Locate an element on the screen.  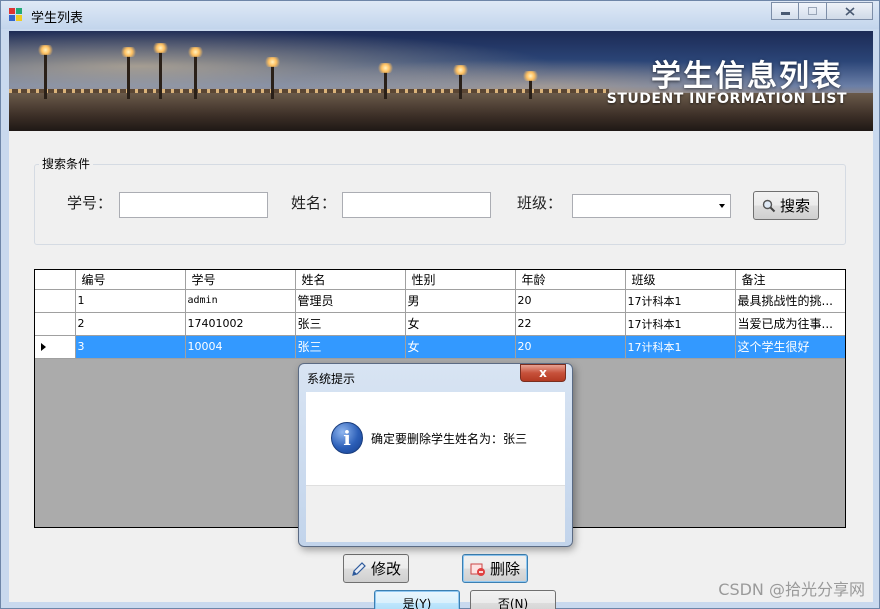
table-cell: 2 is located at coordinates (130, 324).